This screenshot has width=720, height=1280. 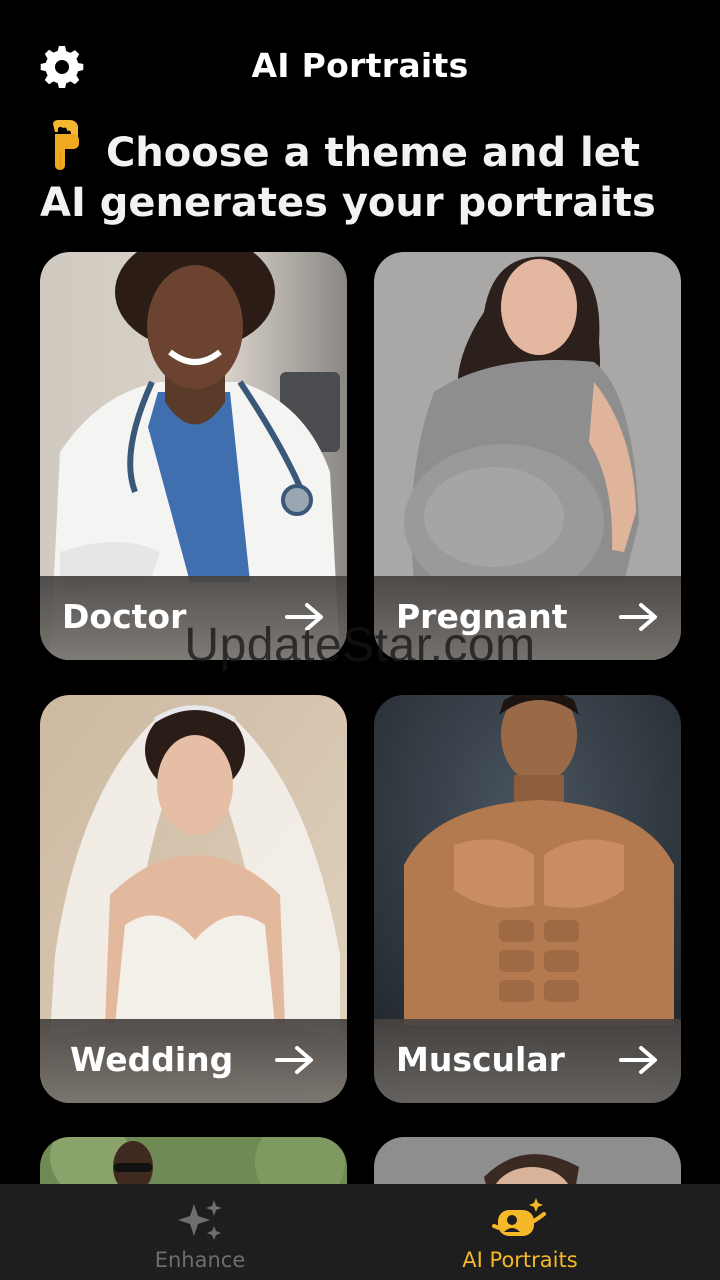 I want to click on tab-label: Enhance, so click(x=200, y=1260).